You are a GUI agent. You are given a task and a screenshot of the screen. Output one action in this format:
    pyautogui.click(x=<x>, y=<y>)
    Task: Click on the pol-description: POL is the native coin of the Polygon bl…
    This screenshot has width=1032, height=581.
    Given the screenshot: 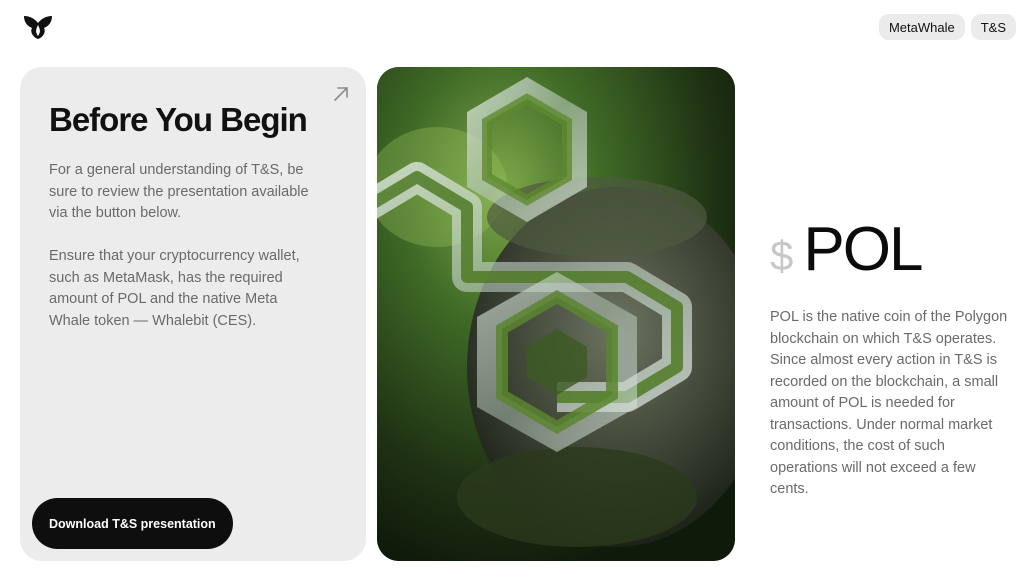 What is the action you would take?
    pyautogui.click(x=889, y=403)
    